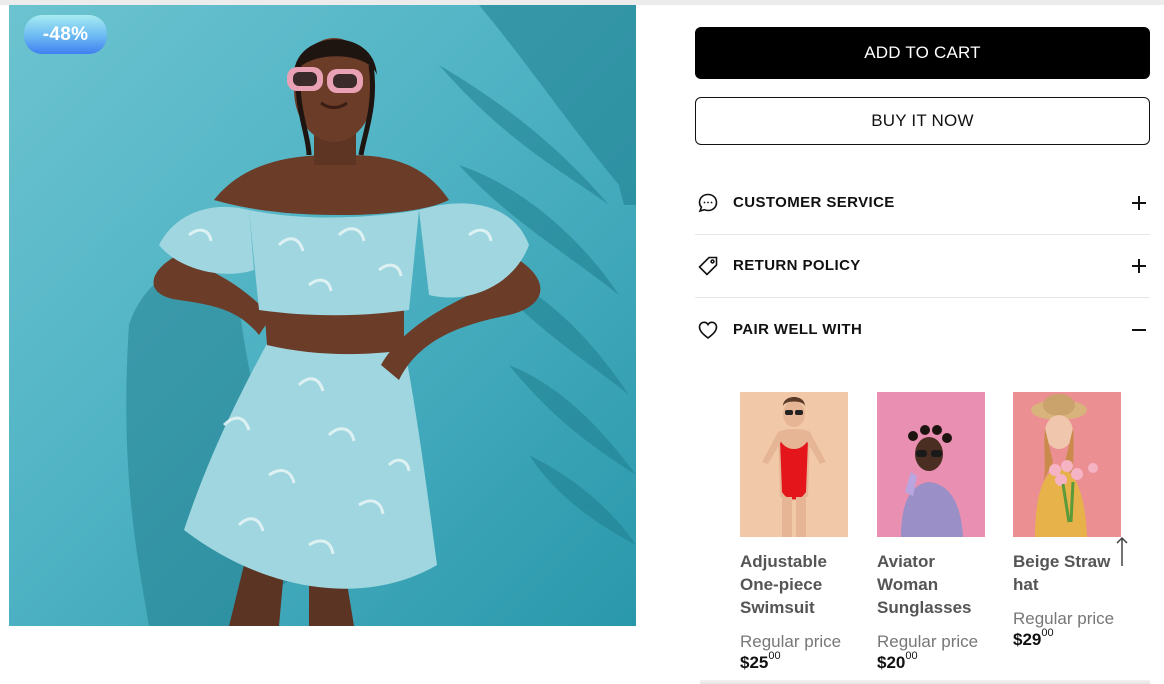 Image resolution: width=1164 pixels, height=684 pixels. I want to click on accordion-label: RETURN POLICY, so click(797, 265).